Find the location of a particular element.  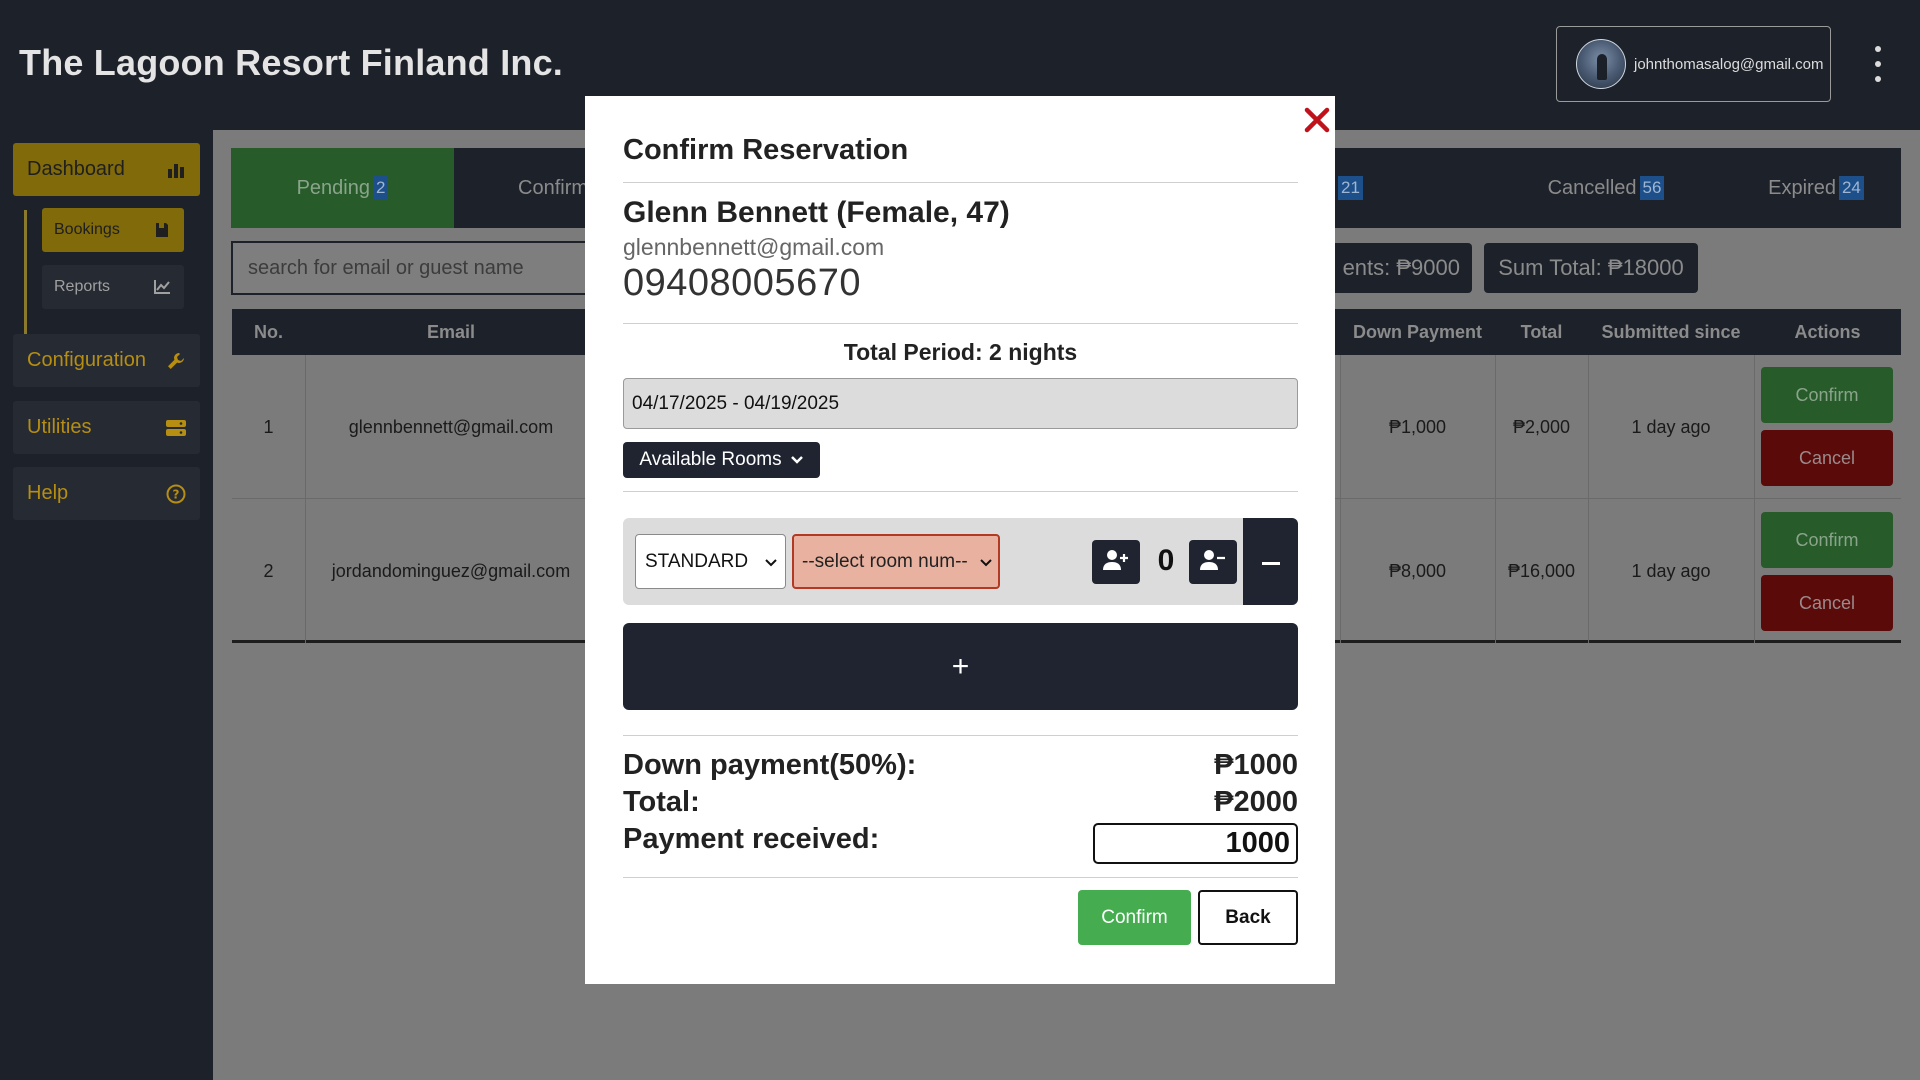

guest-count: 0 is located at coordinates (1166, 560).